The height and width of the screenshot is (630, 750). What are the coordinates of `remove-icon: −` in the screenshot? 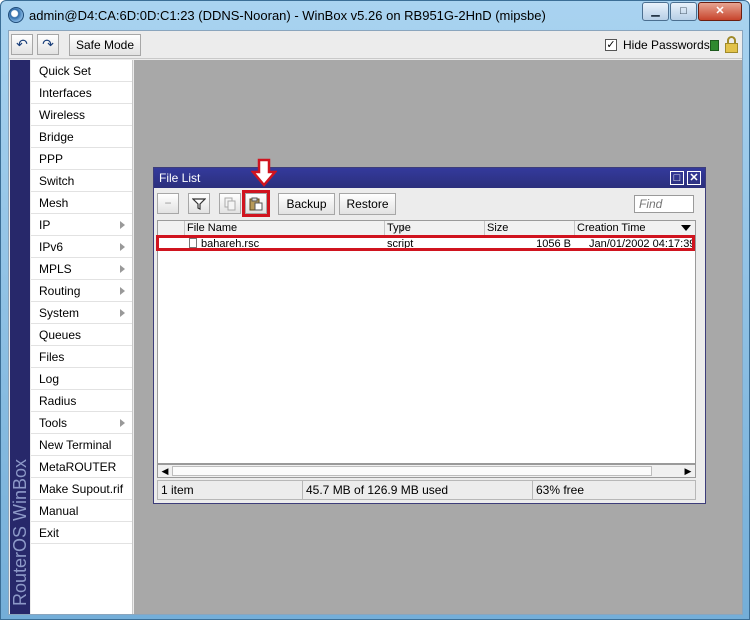 It's located at (168, 203).